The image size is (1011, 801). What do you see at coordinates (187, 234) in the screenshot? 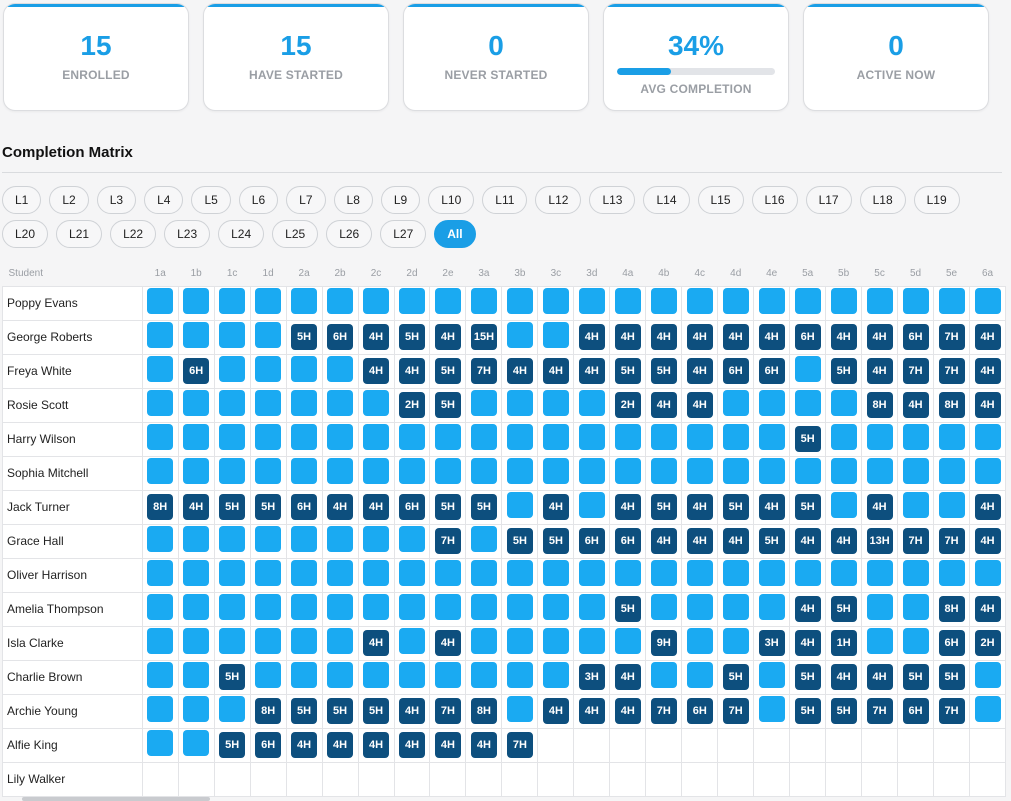
I see `filter-chip-l23: L23` at bounding box center [187, 234].